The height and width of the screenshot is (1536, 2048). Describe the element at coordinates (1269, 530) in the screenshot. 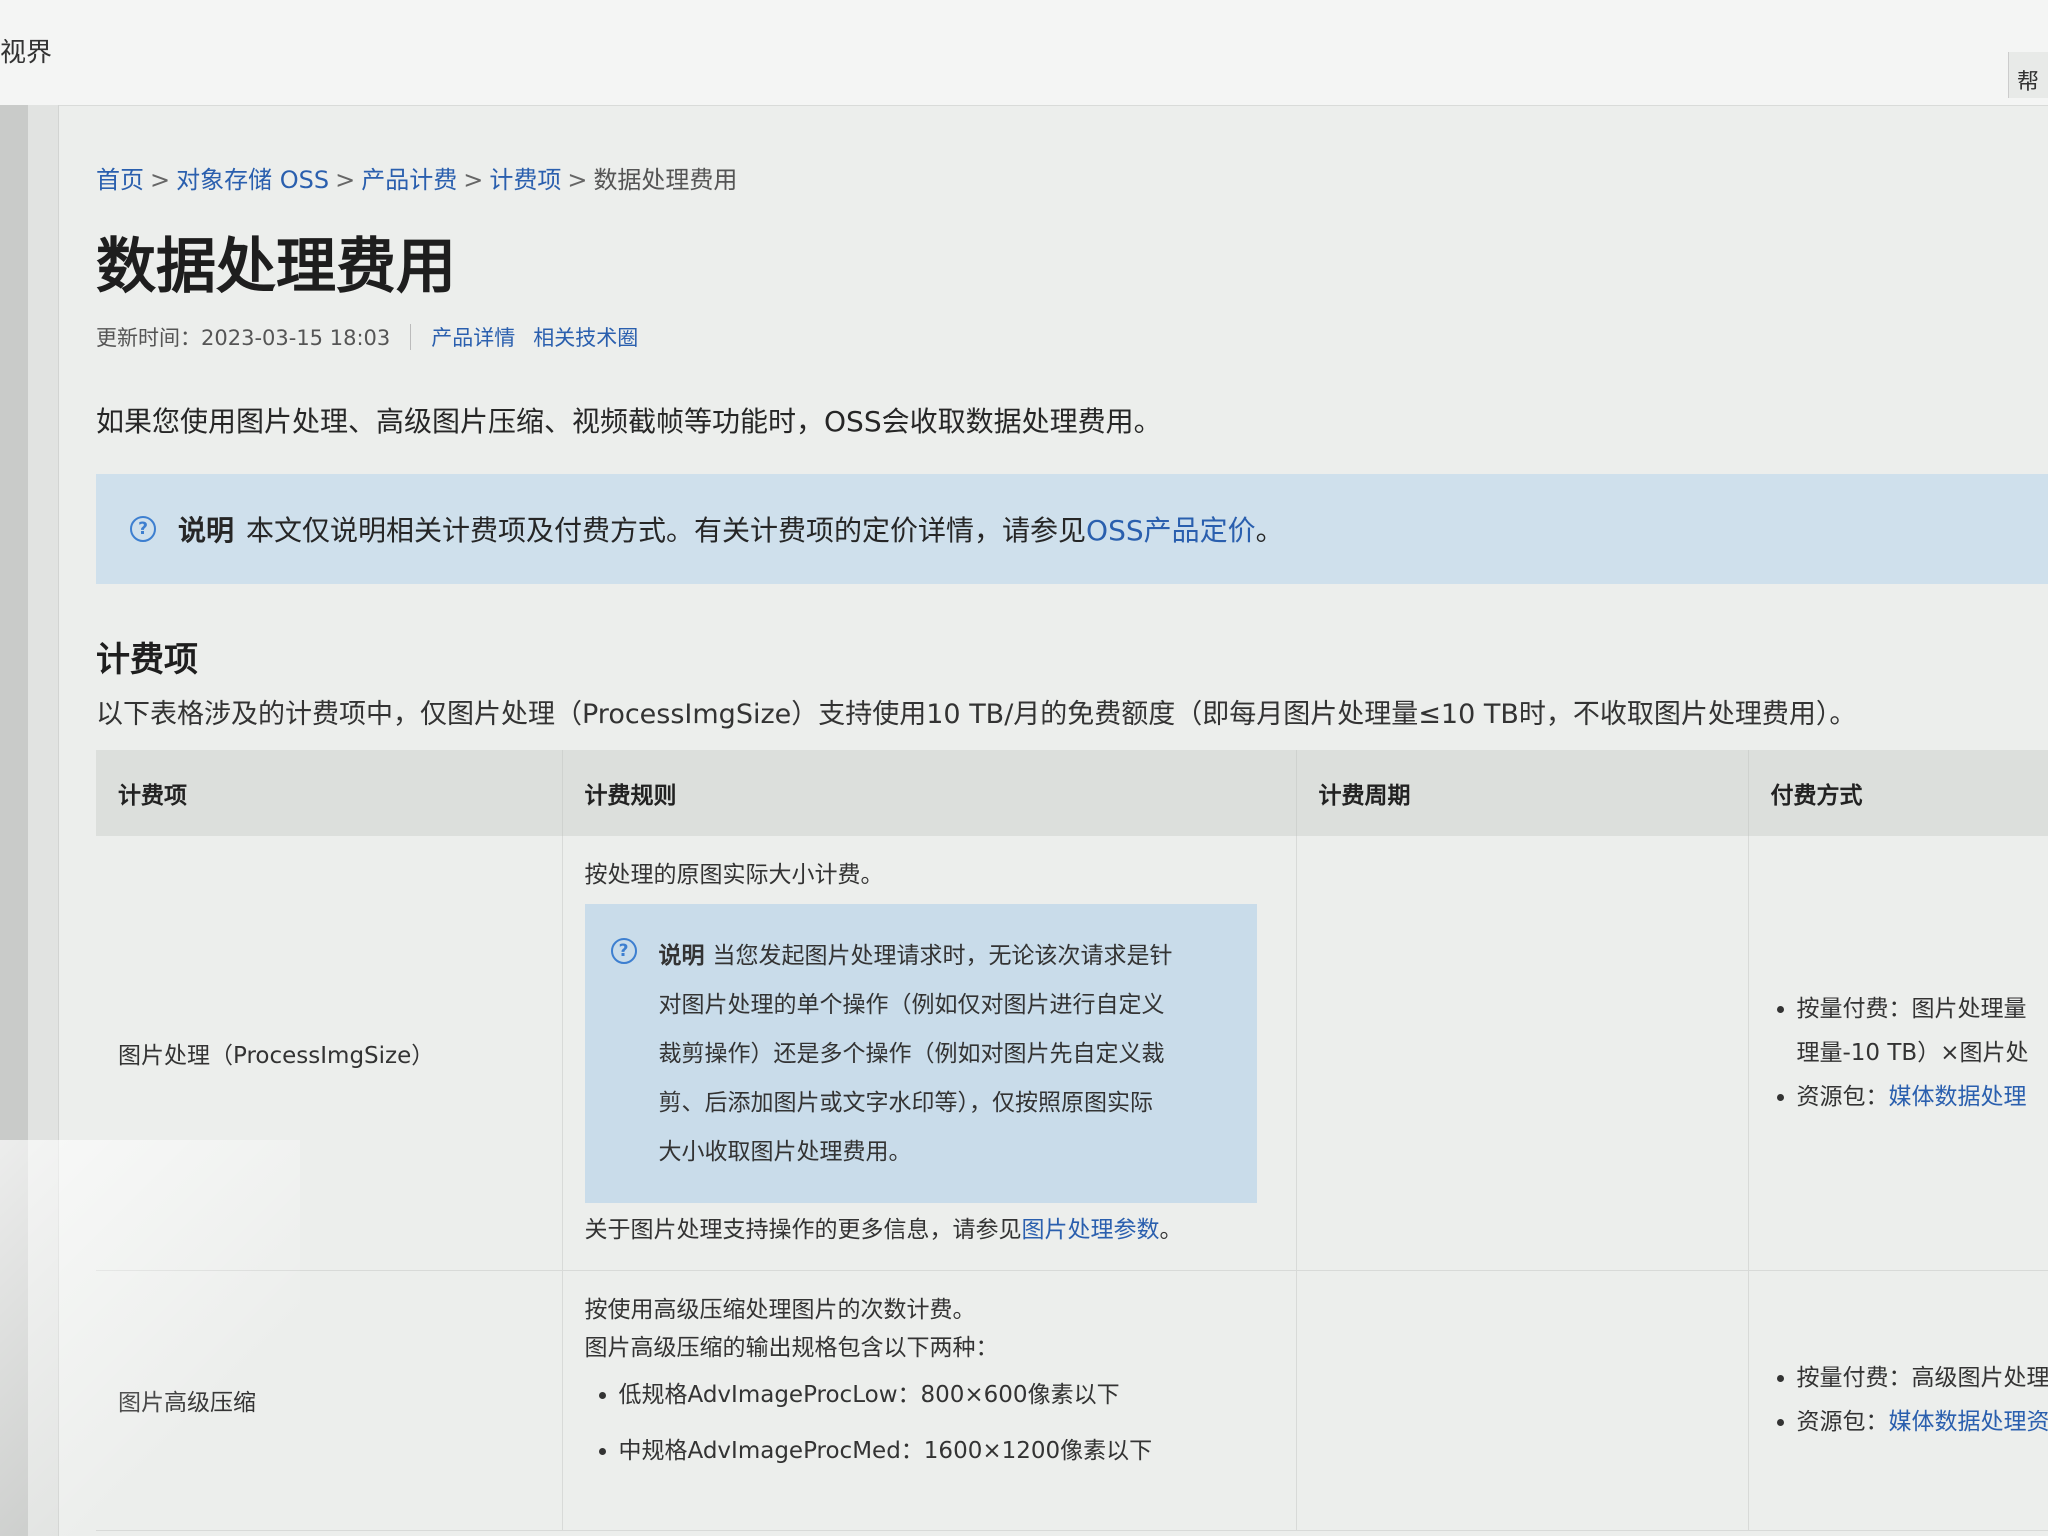

I see `note-end: 。` at that location.